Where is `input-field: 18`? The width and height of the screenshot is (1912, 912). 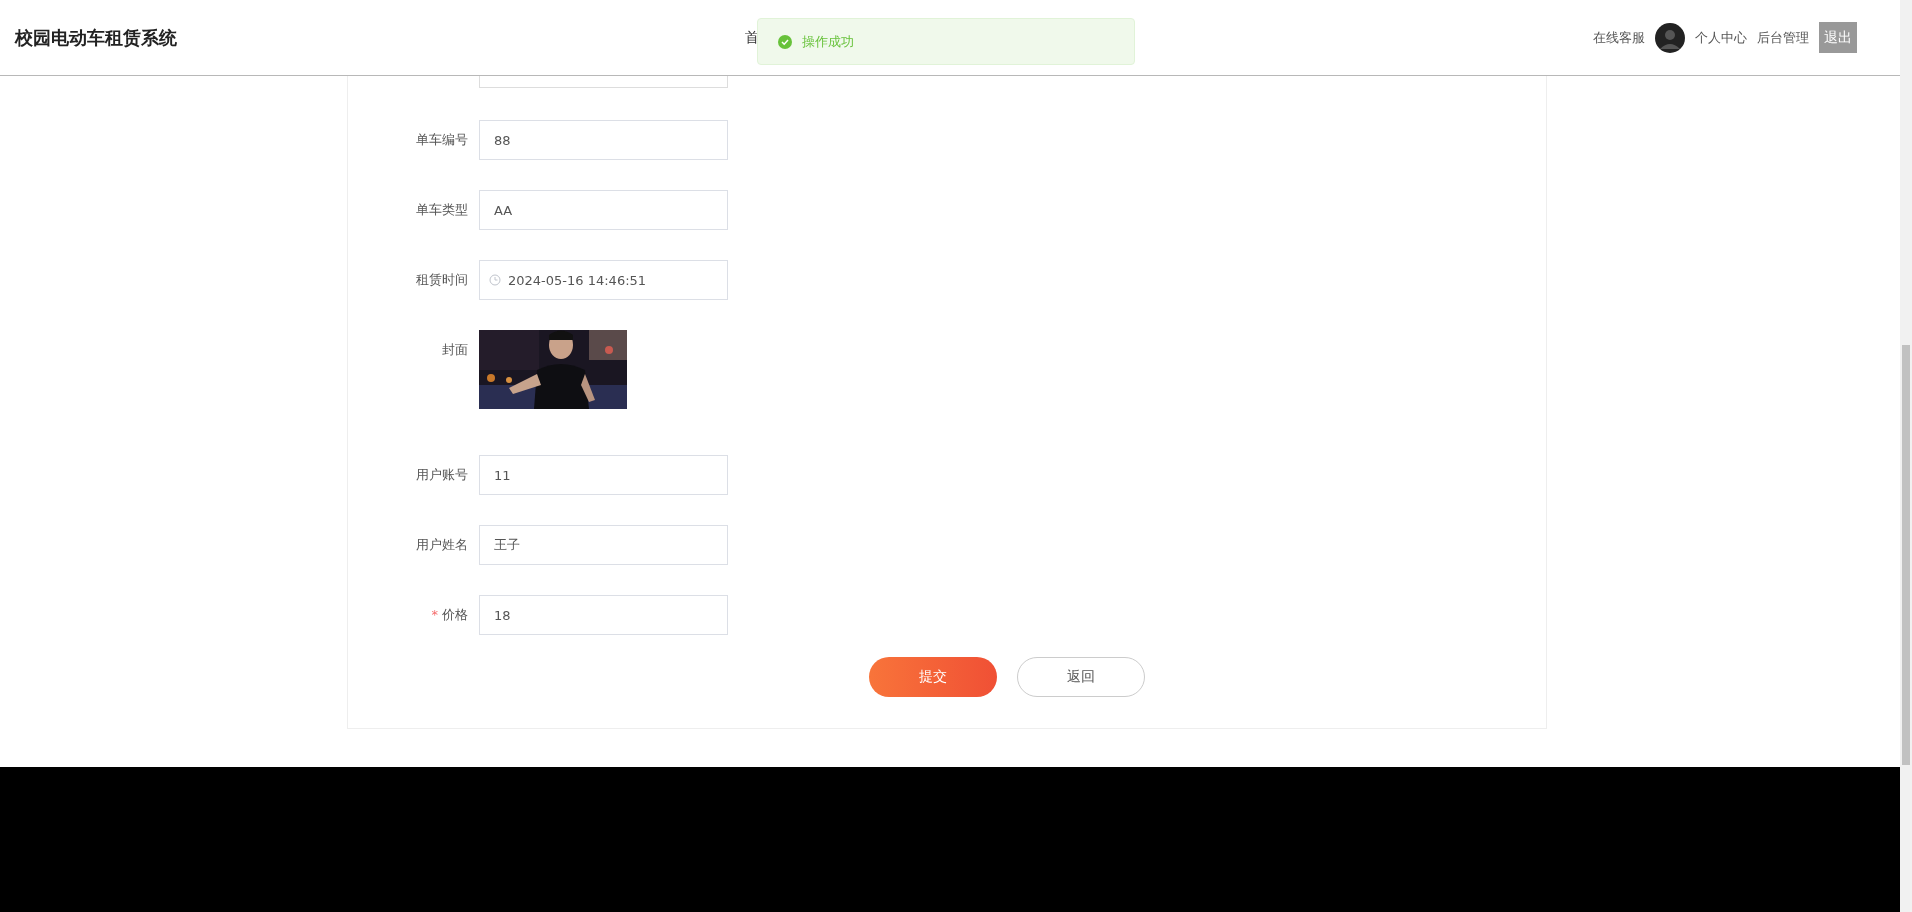 input-field: 18 is located at coordinates (603, 615).